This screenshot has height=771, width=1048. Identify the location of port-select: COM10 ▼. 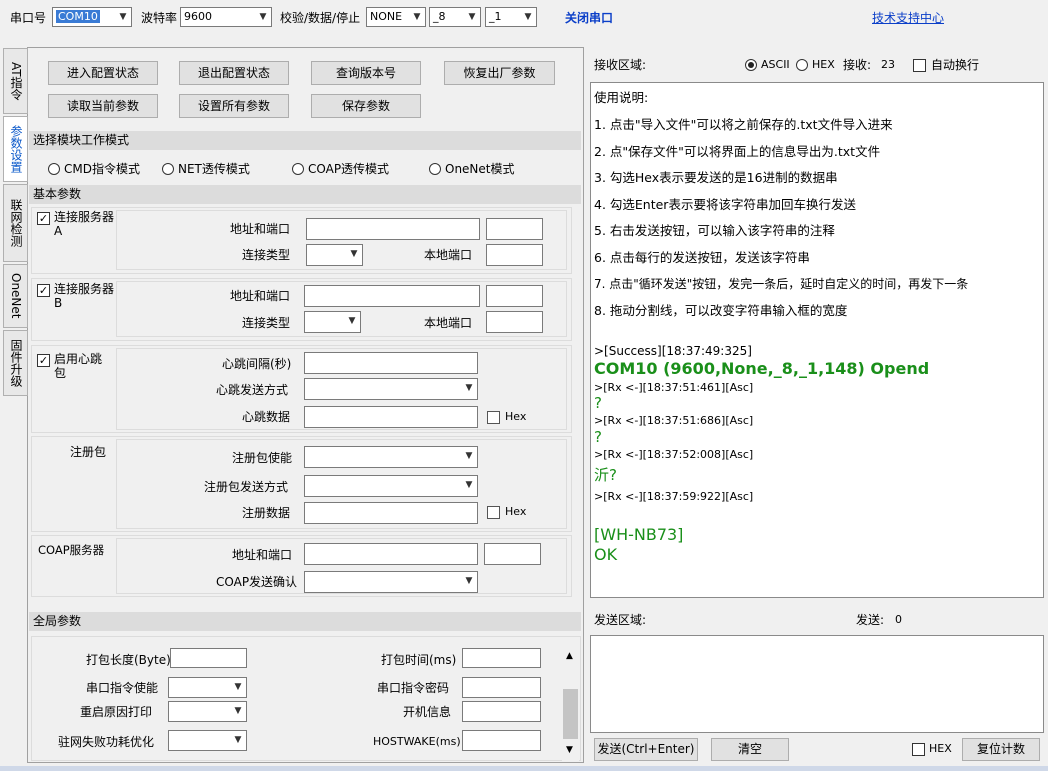
(92, 17).